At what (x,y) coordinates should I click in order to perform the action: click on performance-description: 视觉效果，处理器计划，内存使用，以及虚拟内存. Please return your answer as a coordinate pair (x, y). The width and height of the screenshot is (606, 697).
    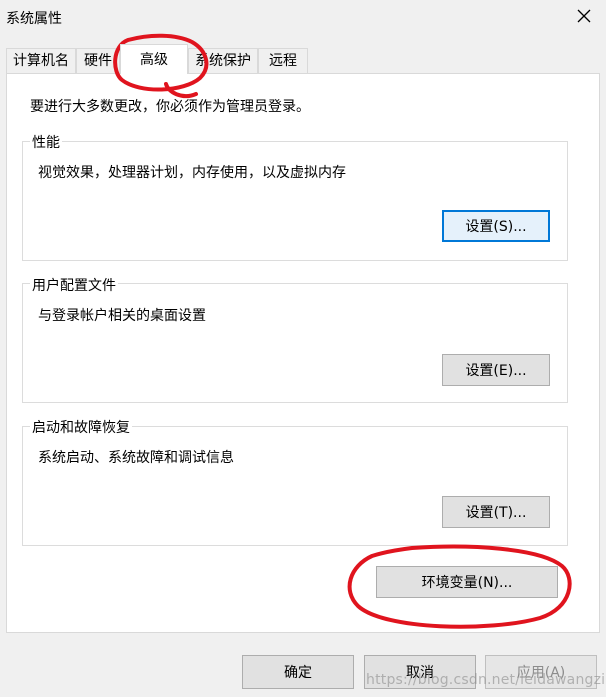
    Looking at the image, I should click on (192, 173).